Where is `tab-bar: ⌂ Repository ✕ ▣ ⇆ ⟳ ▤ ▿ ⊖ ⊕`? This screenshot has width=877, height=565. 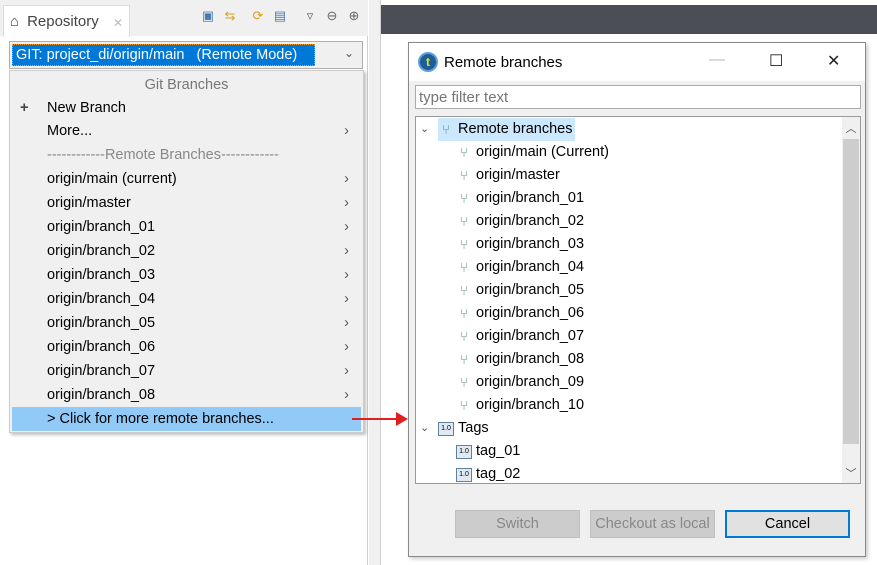 tab-bar: ⌂ Repository ✕ ▣ ⇆ ⟳ ▤ ▿ ⊖ ⊕ is located at coordinates (184, 18).